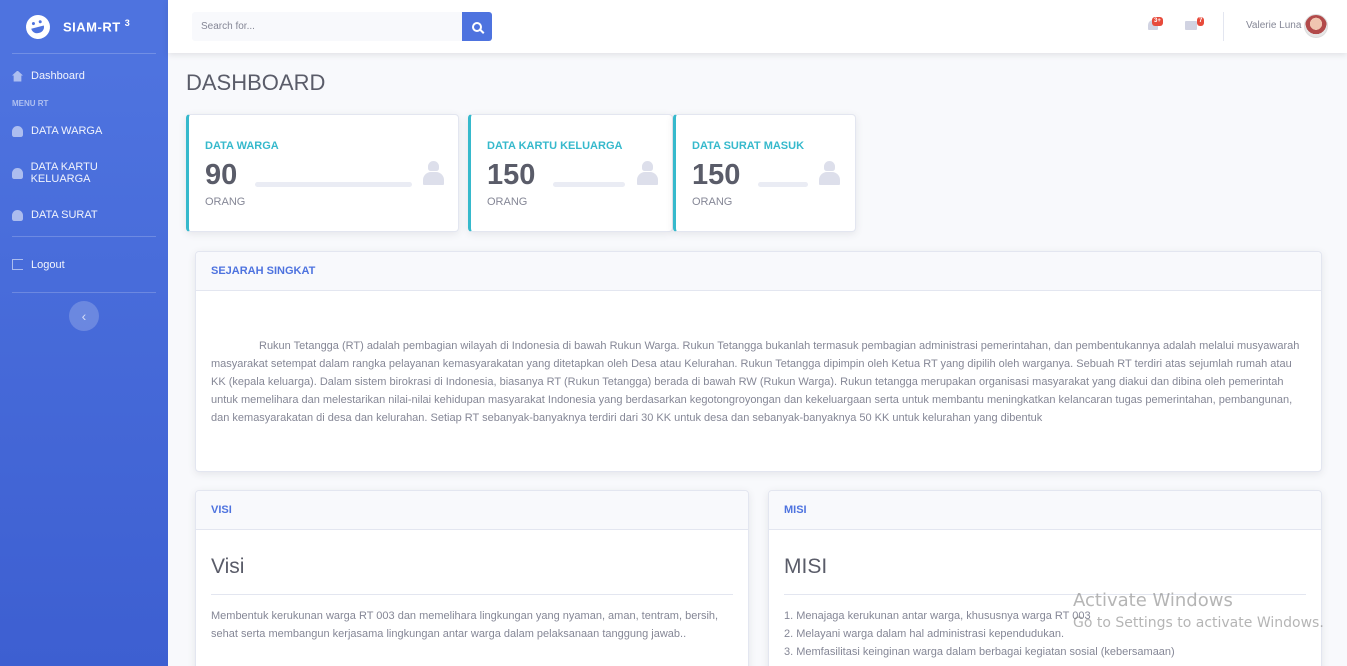 The height and width of the screenshot is (666, 1347). What do you see at coordinates (67, 131) in the screenshot?
I see `sidebar-item-label: DATA WARGA` at bounding box center [67, 131].